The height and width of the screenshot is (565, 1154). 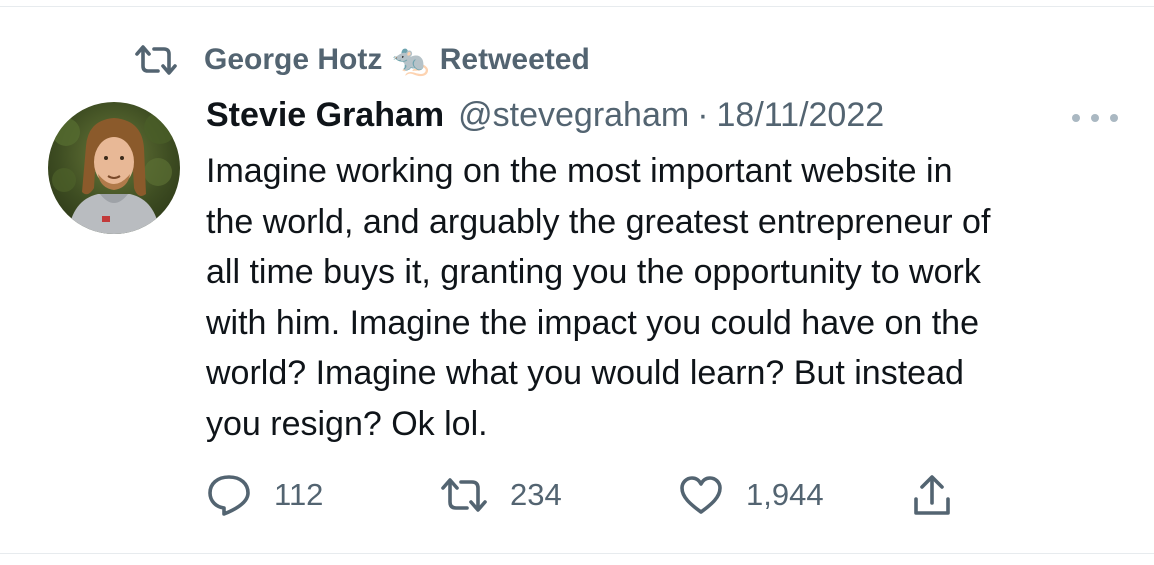 What do you see at coordinates (701, 495) in the screenshot?
I see `heart-icon` at bounding box center [701, 495].